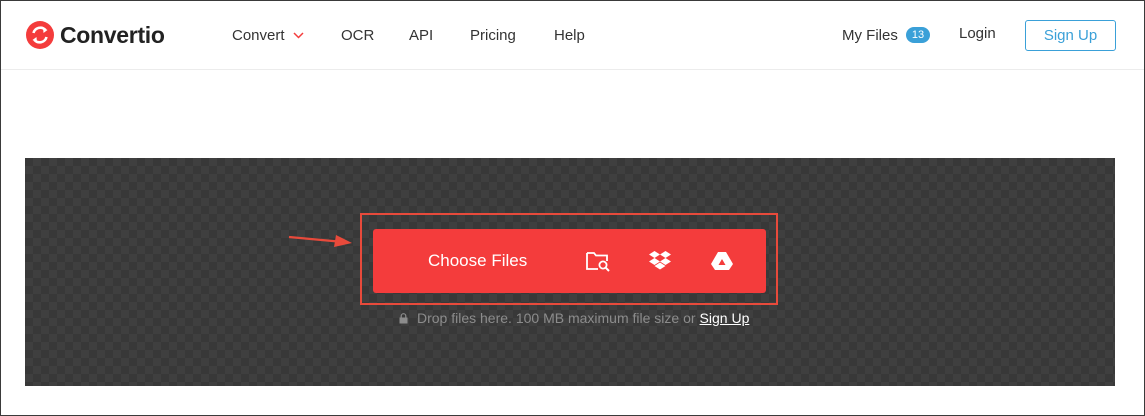 This screenshot has width=1145, height=416. What do you see at coordinates (569, 261) in the screenshot?
I see `choose-files-button: Choose Files` at bounding box center [569, 261].